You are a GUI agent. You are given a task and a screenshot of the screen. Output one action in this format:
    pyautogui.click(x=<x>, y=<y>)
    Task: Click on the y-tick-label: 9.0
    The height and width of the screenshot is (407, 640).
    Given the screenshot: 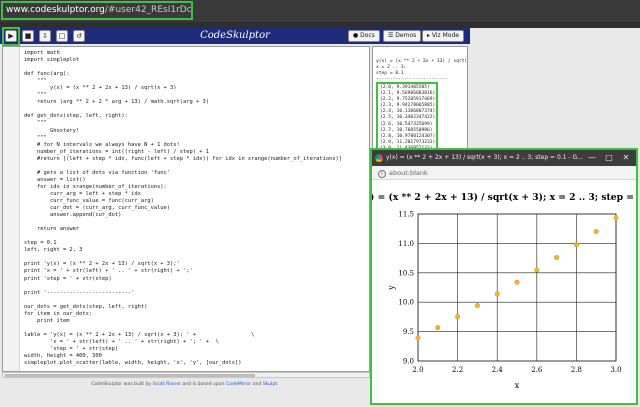 What is the action you would take?
    pyautogui.click(x=408, y=362)
    